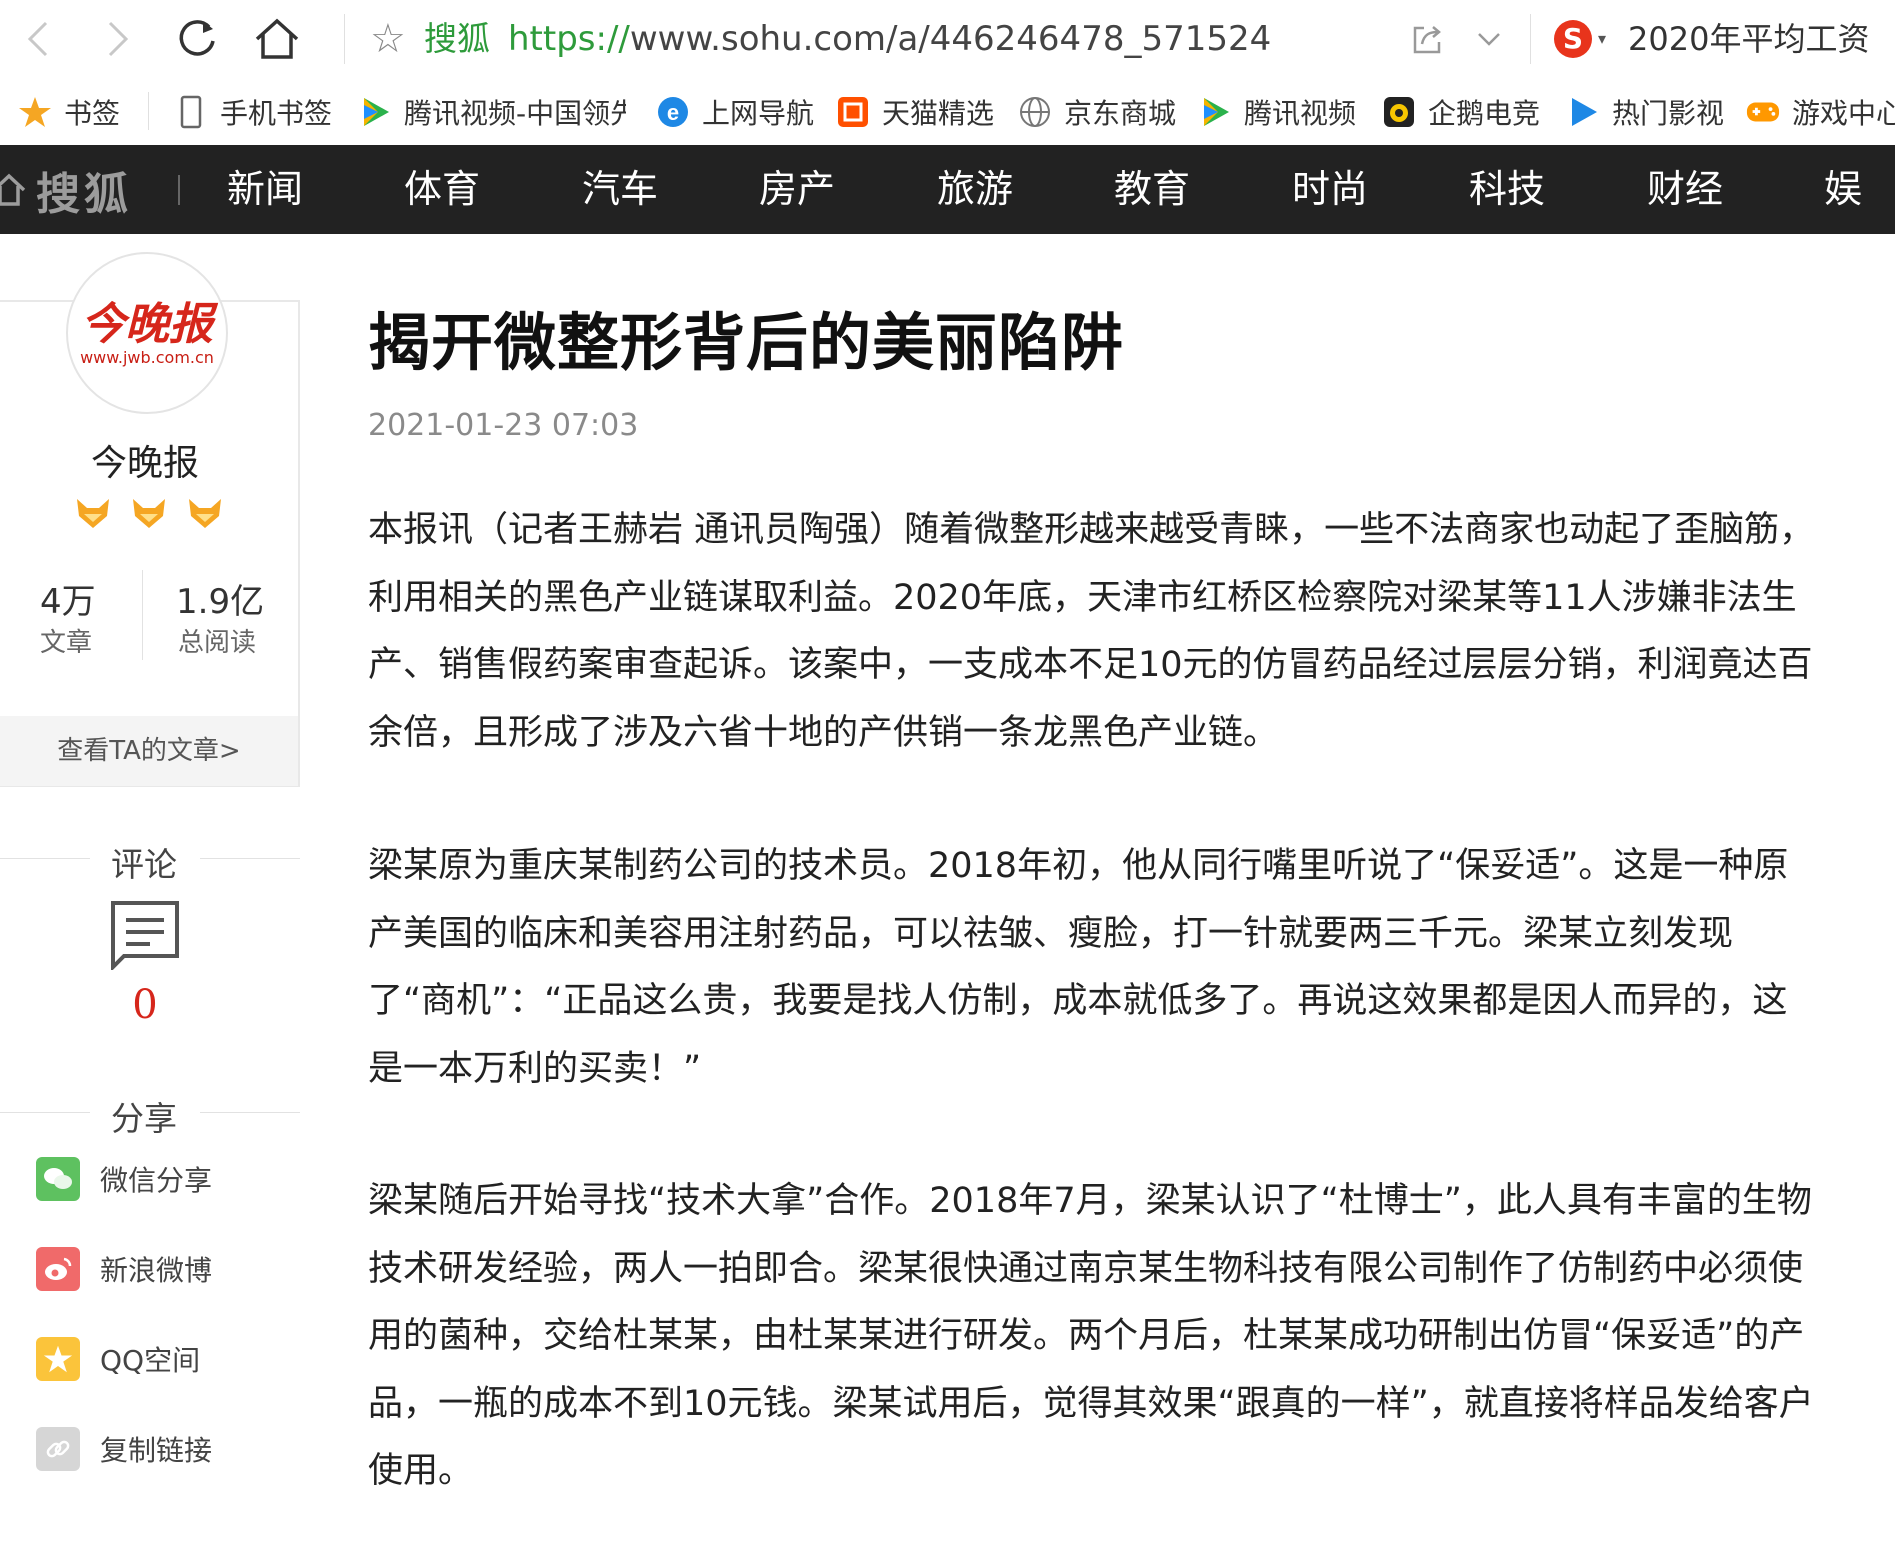 Image resolution: width=1895 pixels, height=1559 pixels. I want to click on ie-icon: e, so click(673, 112).